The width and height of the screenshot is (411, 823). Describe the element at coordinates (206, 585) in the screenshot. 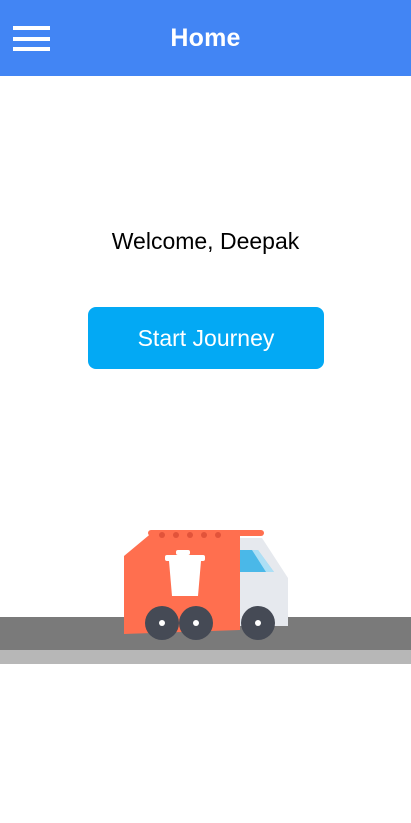

I see `garbage-truck-icon` at that location.